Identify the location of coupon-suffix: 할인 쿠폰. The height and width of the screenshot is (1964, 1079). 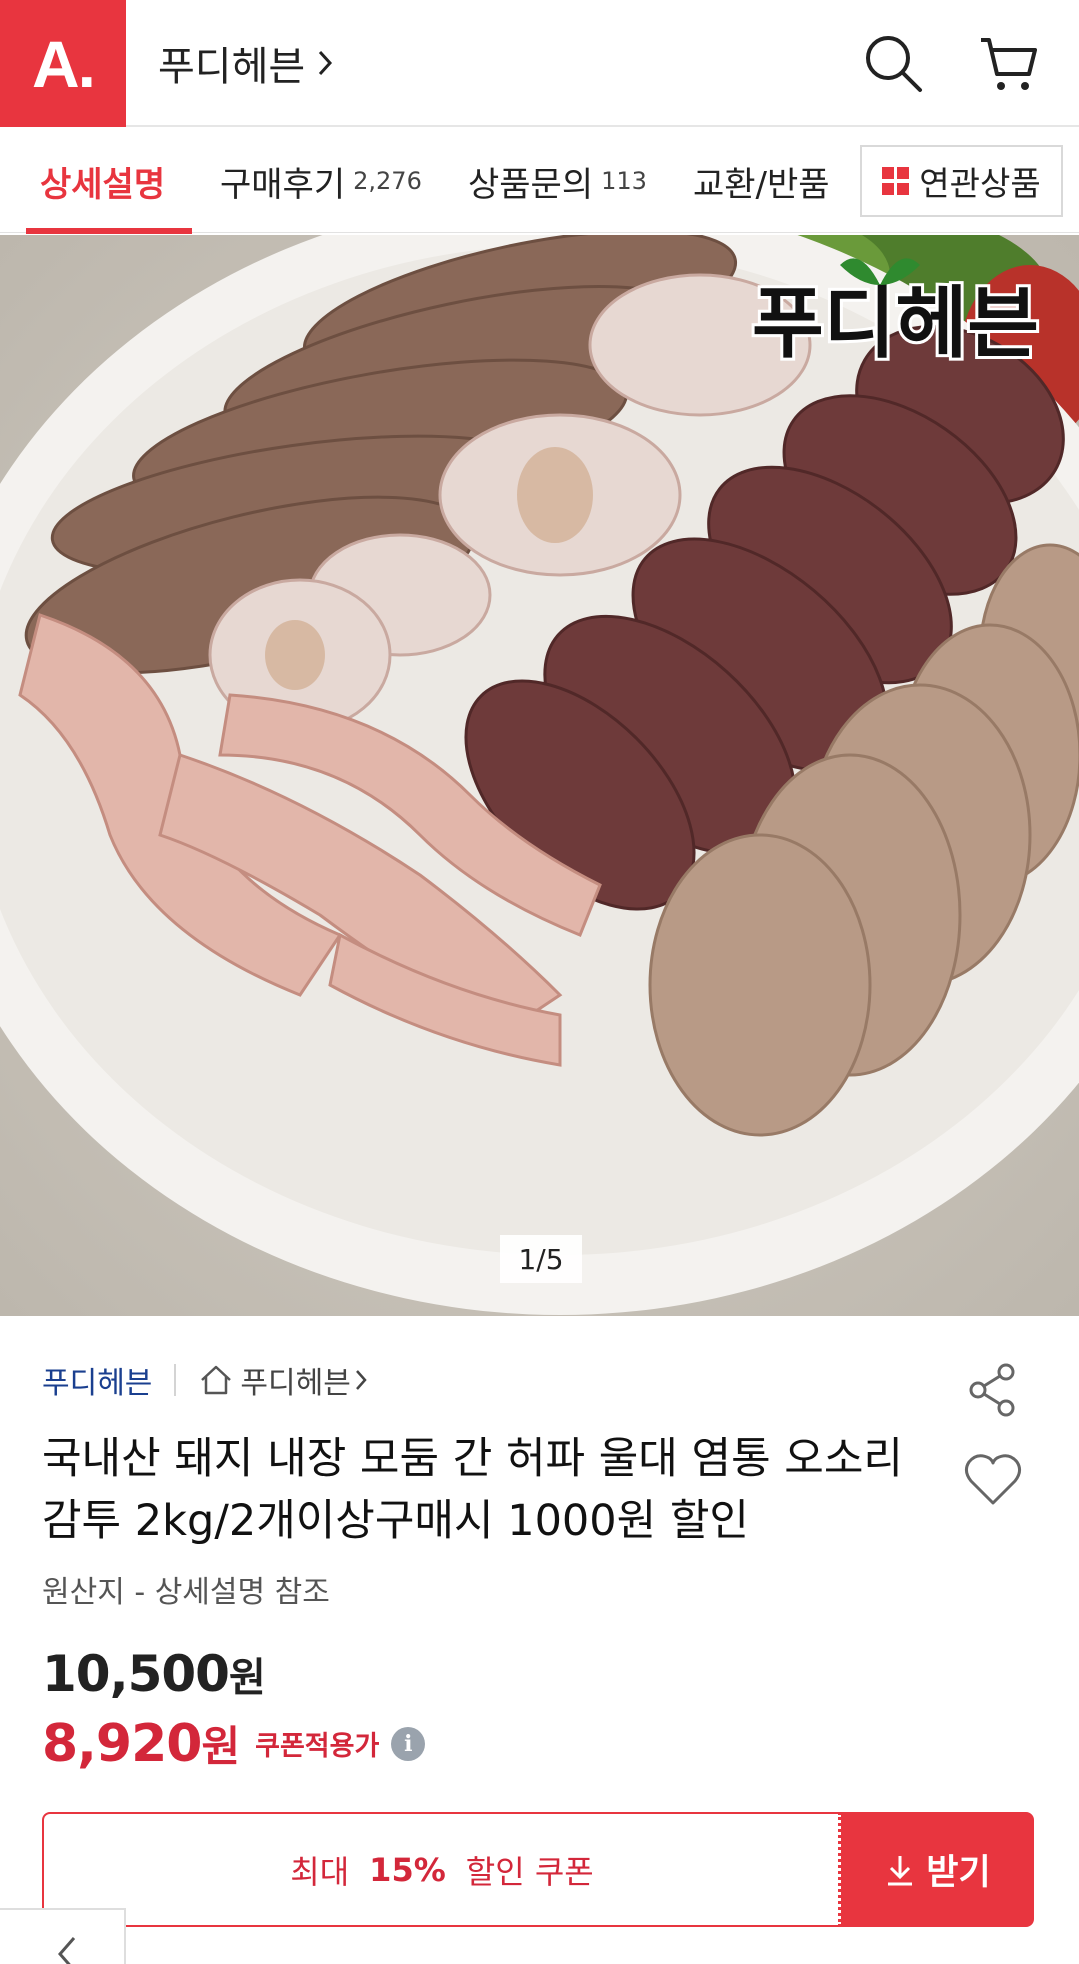
(529, 1871).